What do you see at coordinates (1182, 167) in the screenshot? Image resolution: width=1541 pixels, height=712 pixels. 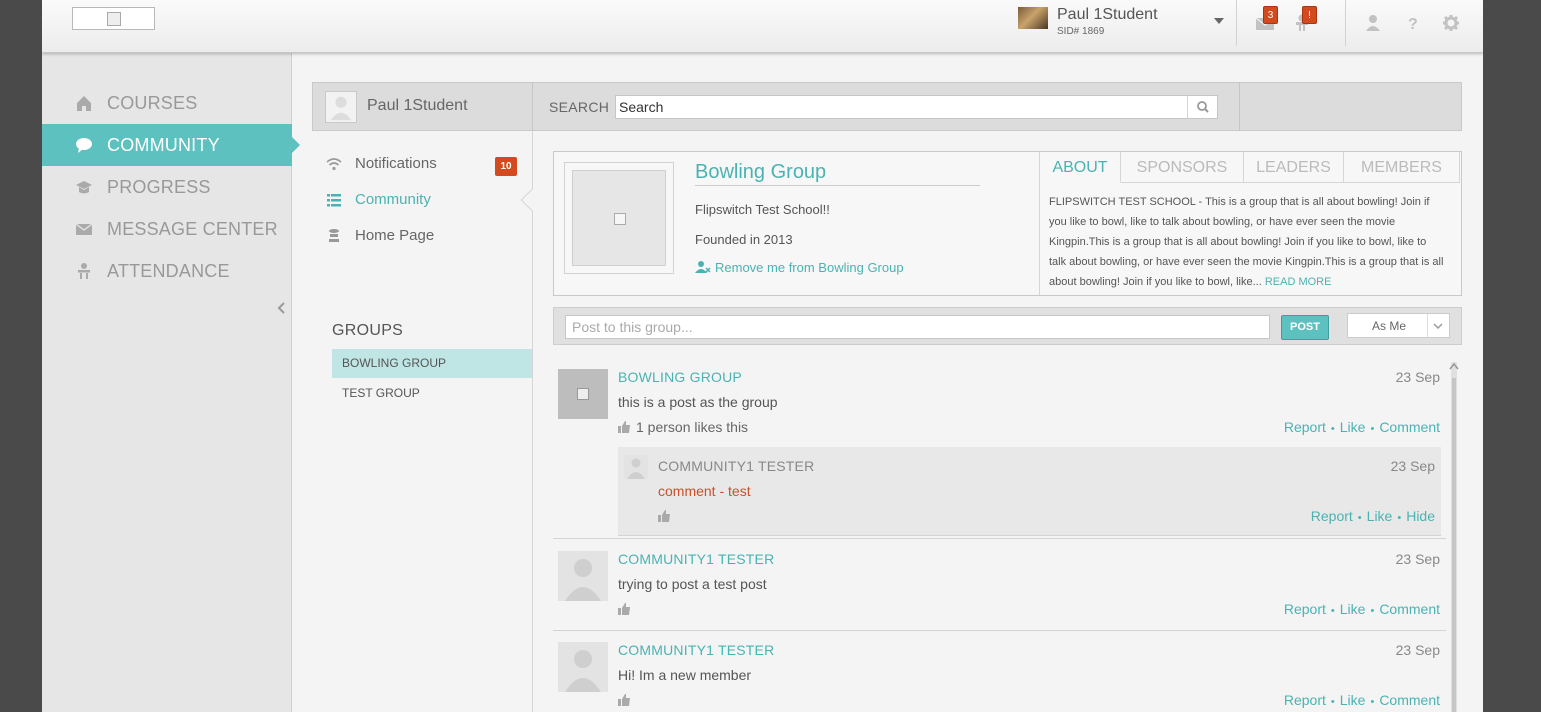 I see `tab-sponsors: SPONSORS` at bounding box center [1182, 167].